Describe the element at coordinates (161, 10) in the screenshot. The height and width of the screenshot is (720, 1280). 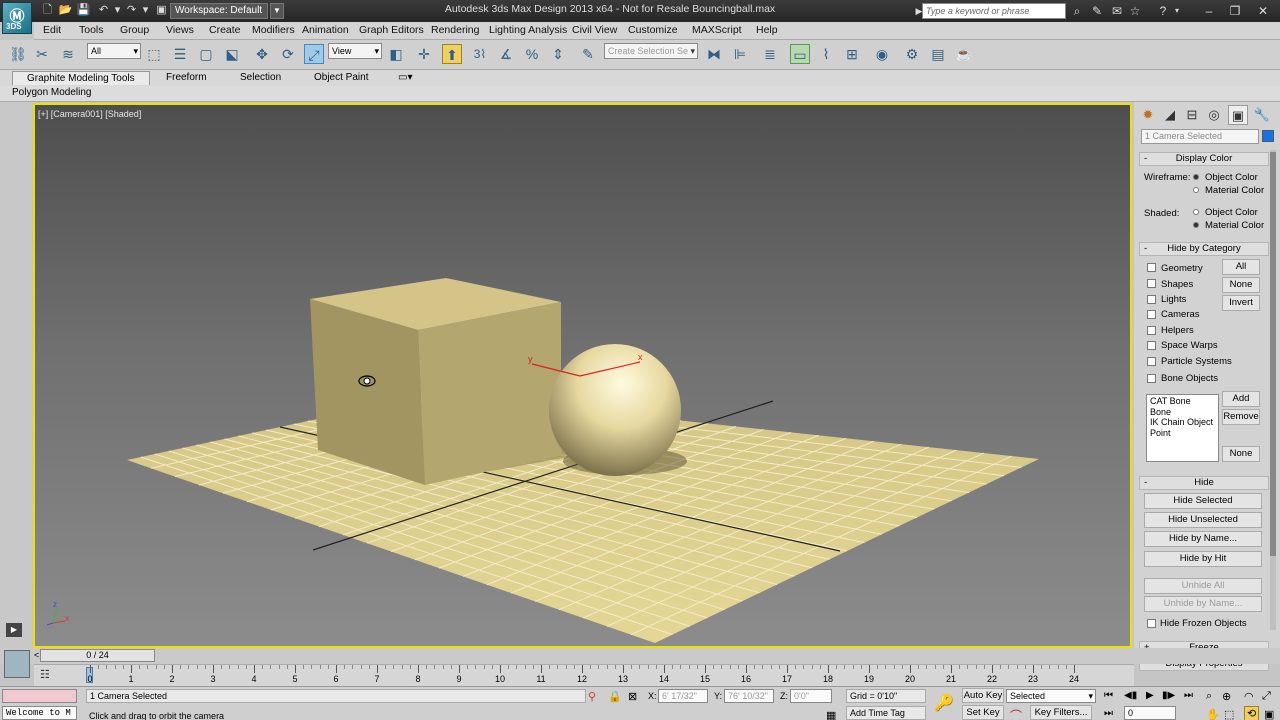
I see `hold-icon: ▣` at that location.